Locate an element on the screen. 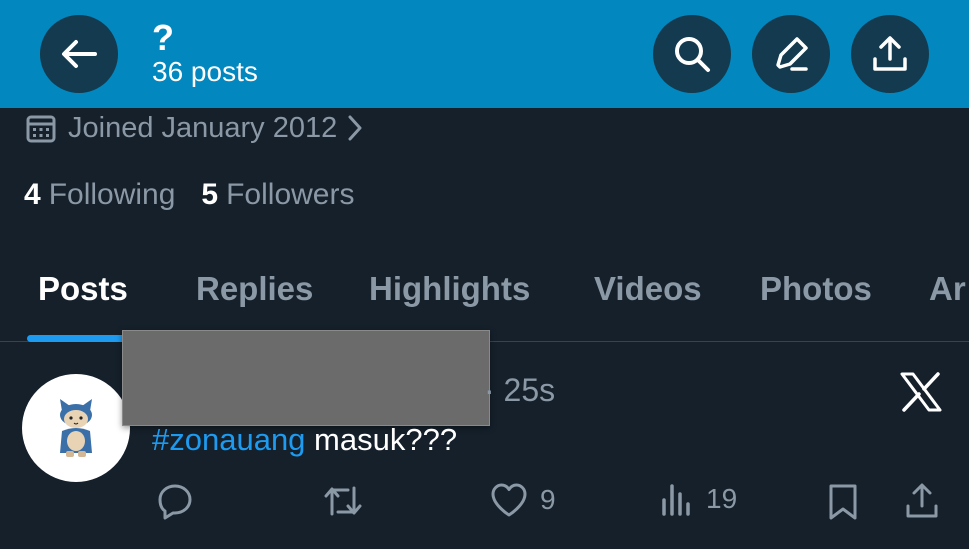  following-count: 4 is located at coordinates (32, 194).